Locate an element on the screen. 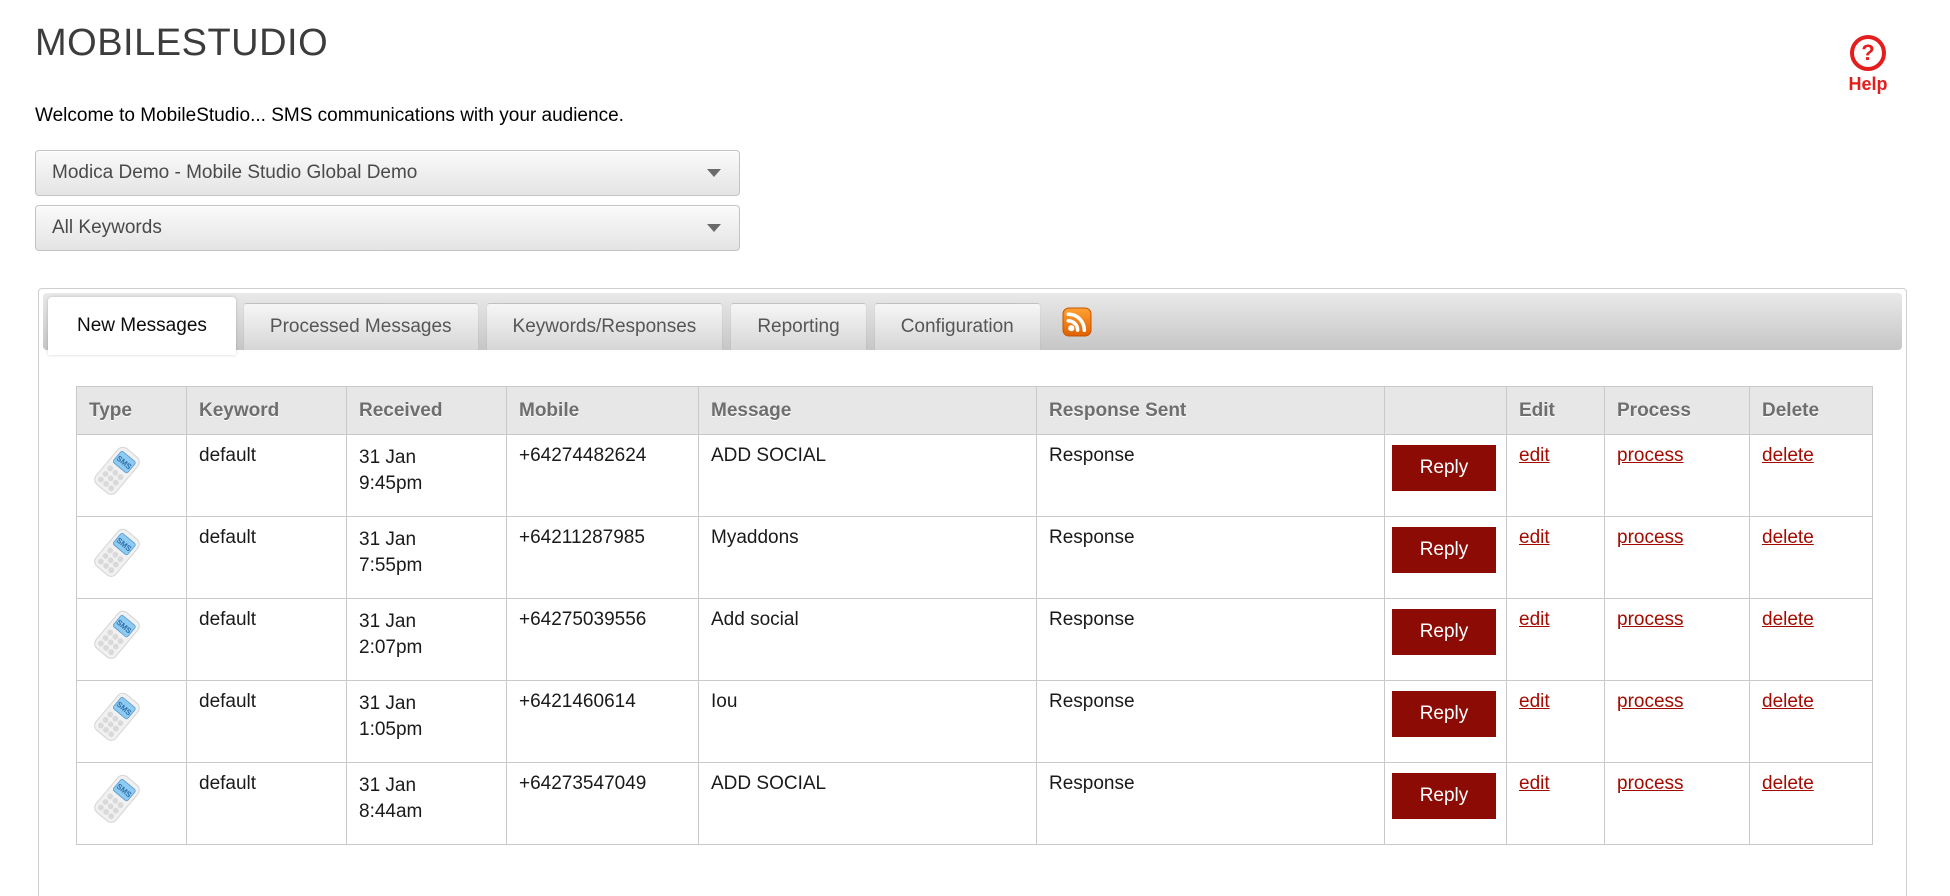  received-cell: 31 Jan 7:55pm is located at coordinates (426, 557).